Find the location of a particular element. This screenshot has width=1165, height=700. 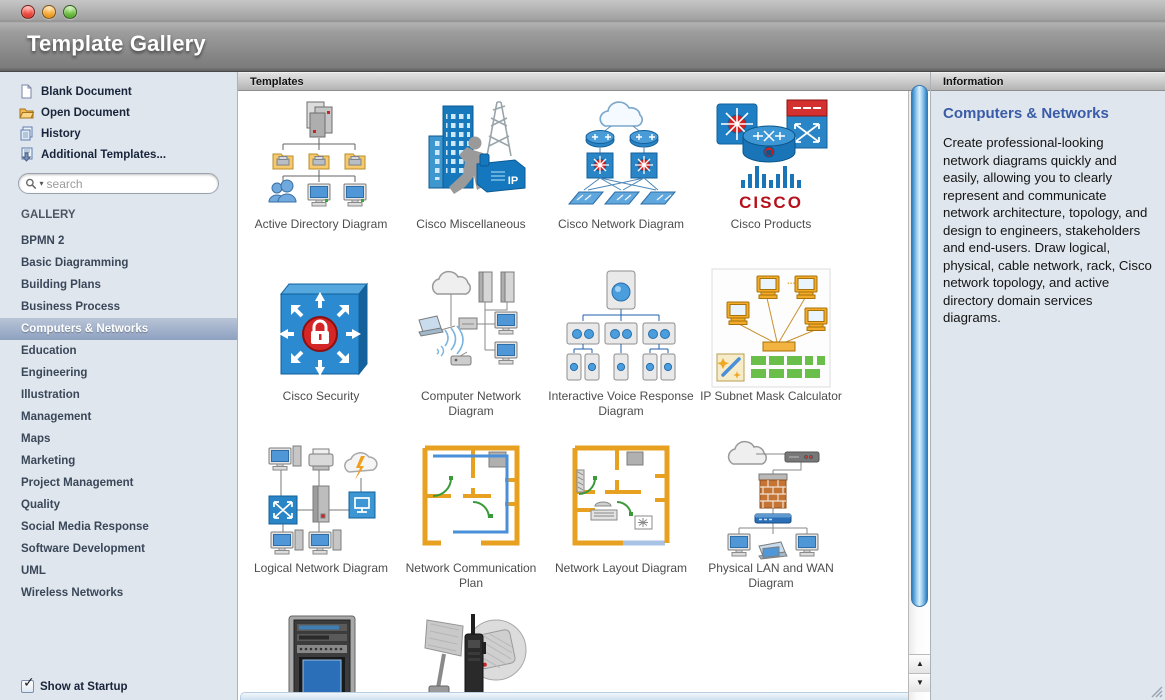

category-basic-diagramming: Basic Diagramming is located at coordinates (118, 263).